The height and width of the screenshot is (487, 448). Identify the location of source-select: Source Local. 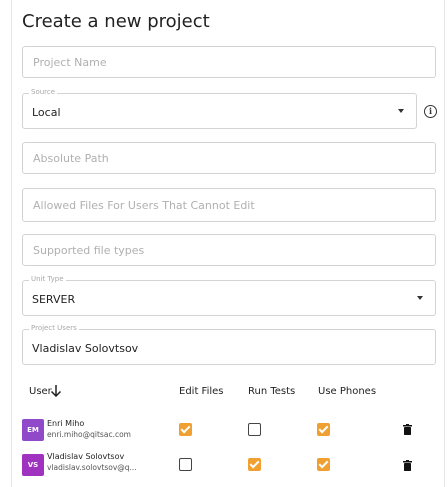
(219, 108).